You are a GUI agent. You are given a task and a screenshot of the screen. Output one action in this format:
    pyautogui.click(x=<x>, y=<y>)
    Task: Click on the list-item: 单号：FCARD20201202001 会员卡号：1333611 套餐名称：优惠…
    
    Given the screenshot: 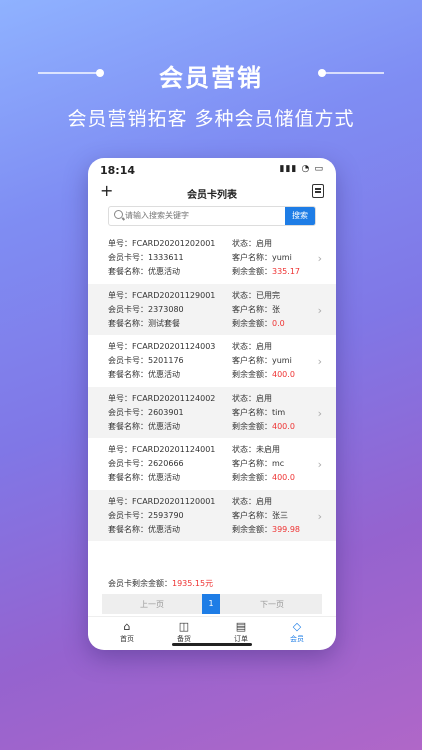 What is the action you would take?
    pyautogui.click(x=212, y=258)
    